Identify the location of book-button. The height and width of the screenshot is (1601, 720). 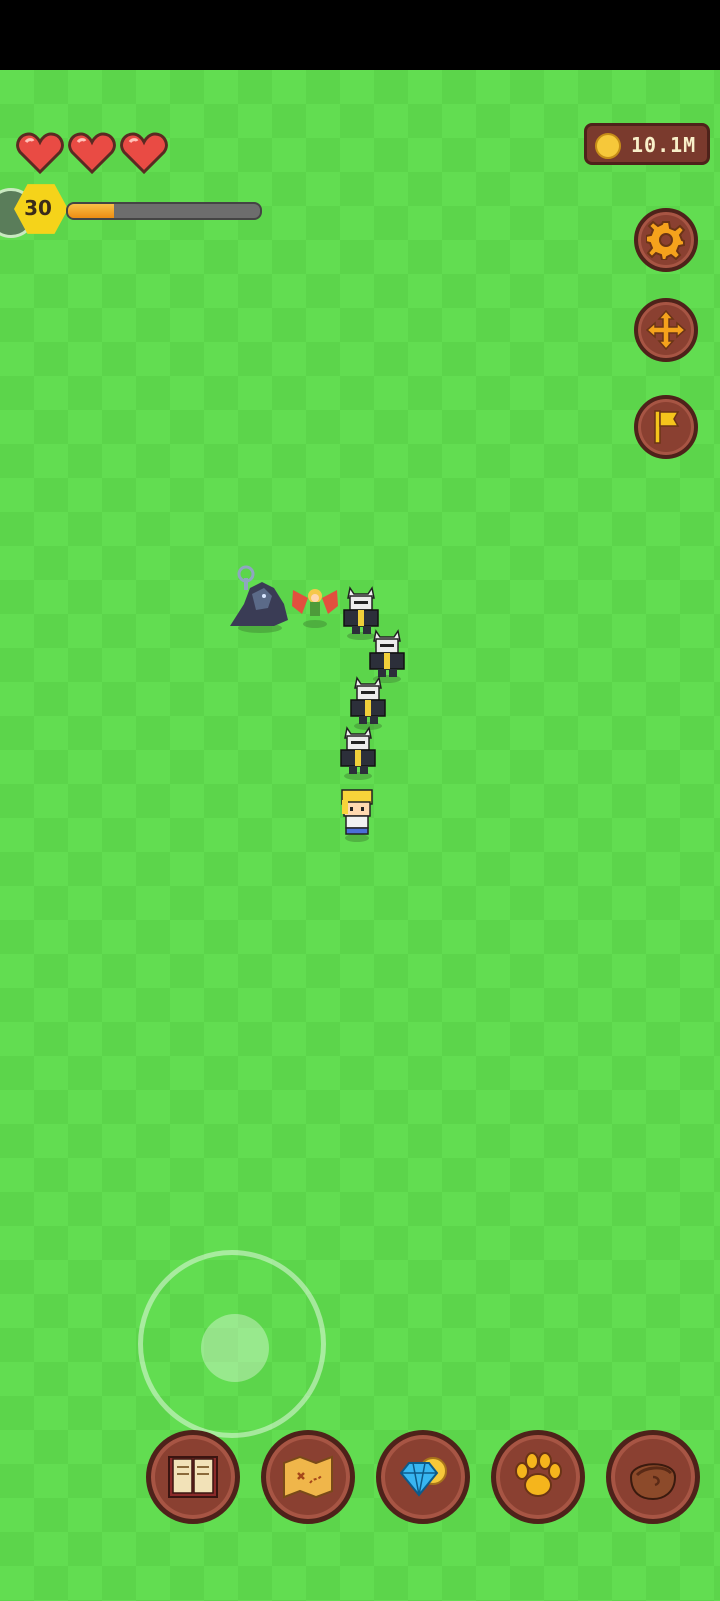
(193, 1477).